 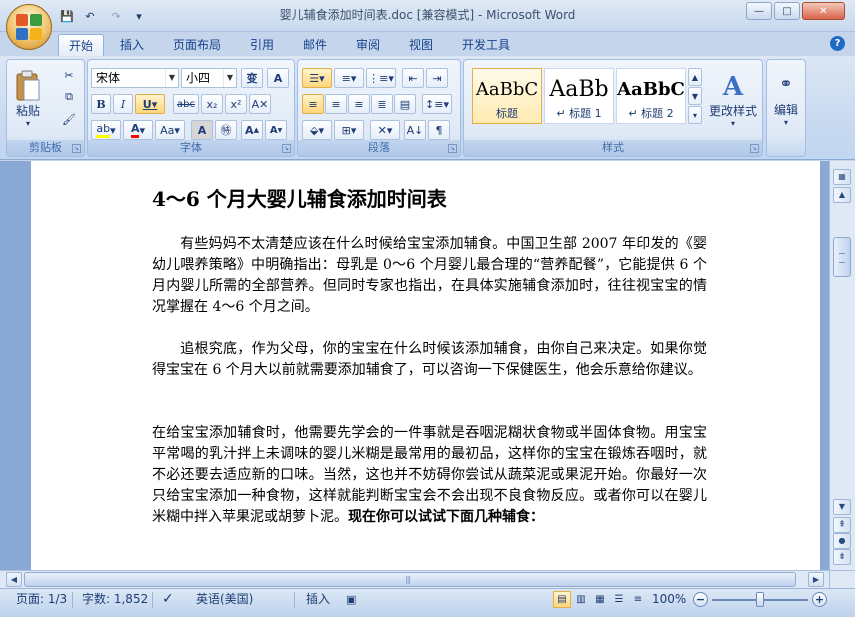 I want to click on bullets-button: ☰▾, so click(x=317, y=78).